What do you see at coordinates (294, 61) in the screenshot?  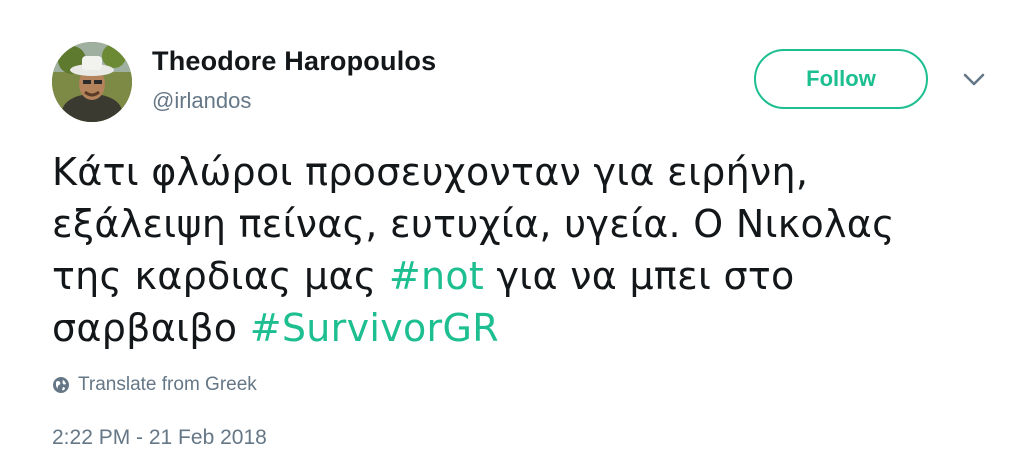 I see `author-display-name: Theodore Haropoulos` at bounding box center [294, 61].